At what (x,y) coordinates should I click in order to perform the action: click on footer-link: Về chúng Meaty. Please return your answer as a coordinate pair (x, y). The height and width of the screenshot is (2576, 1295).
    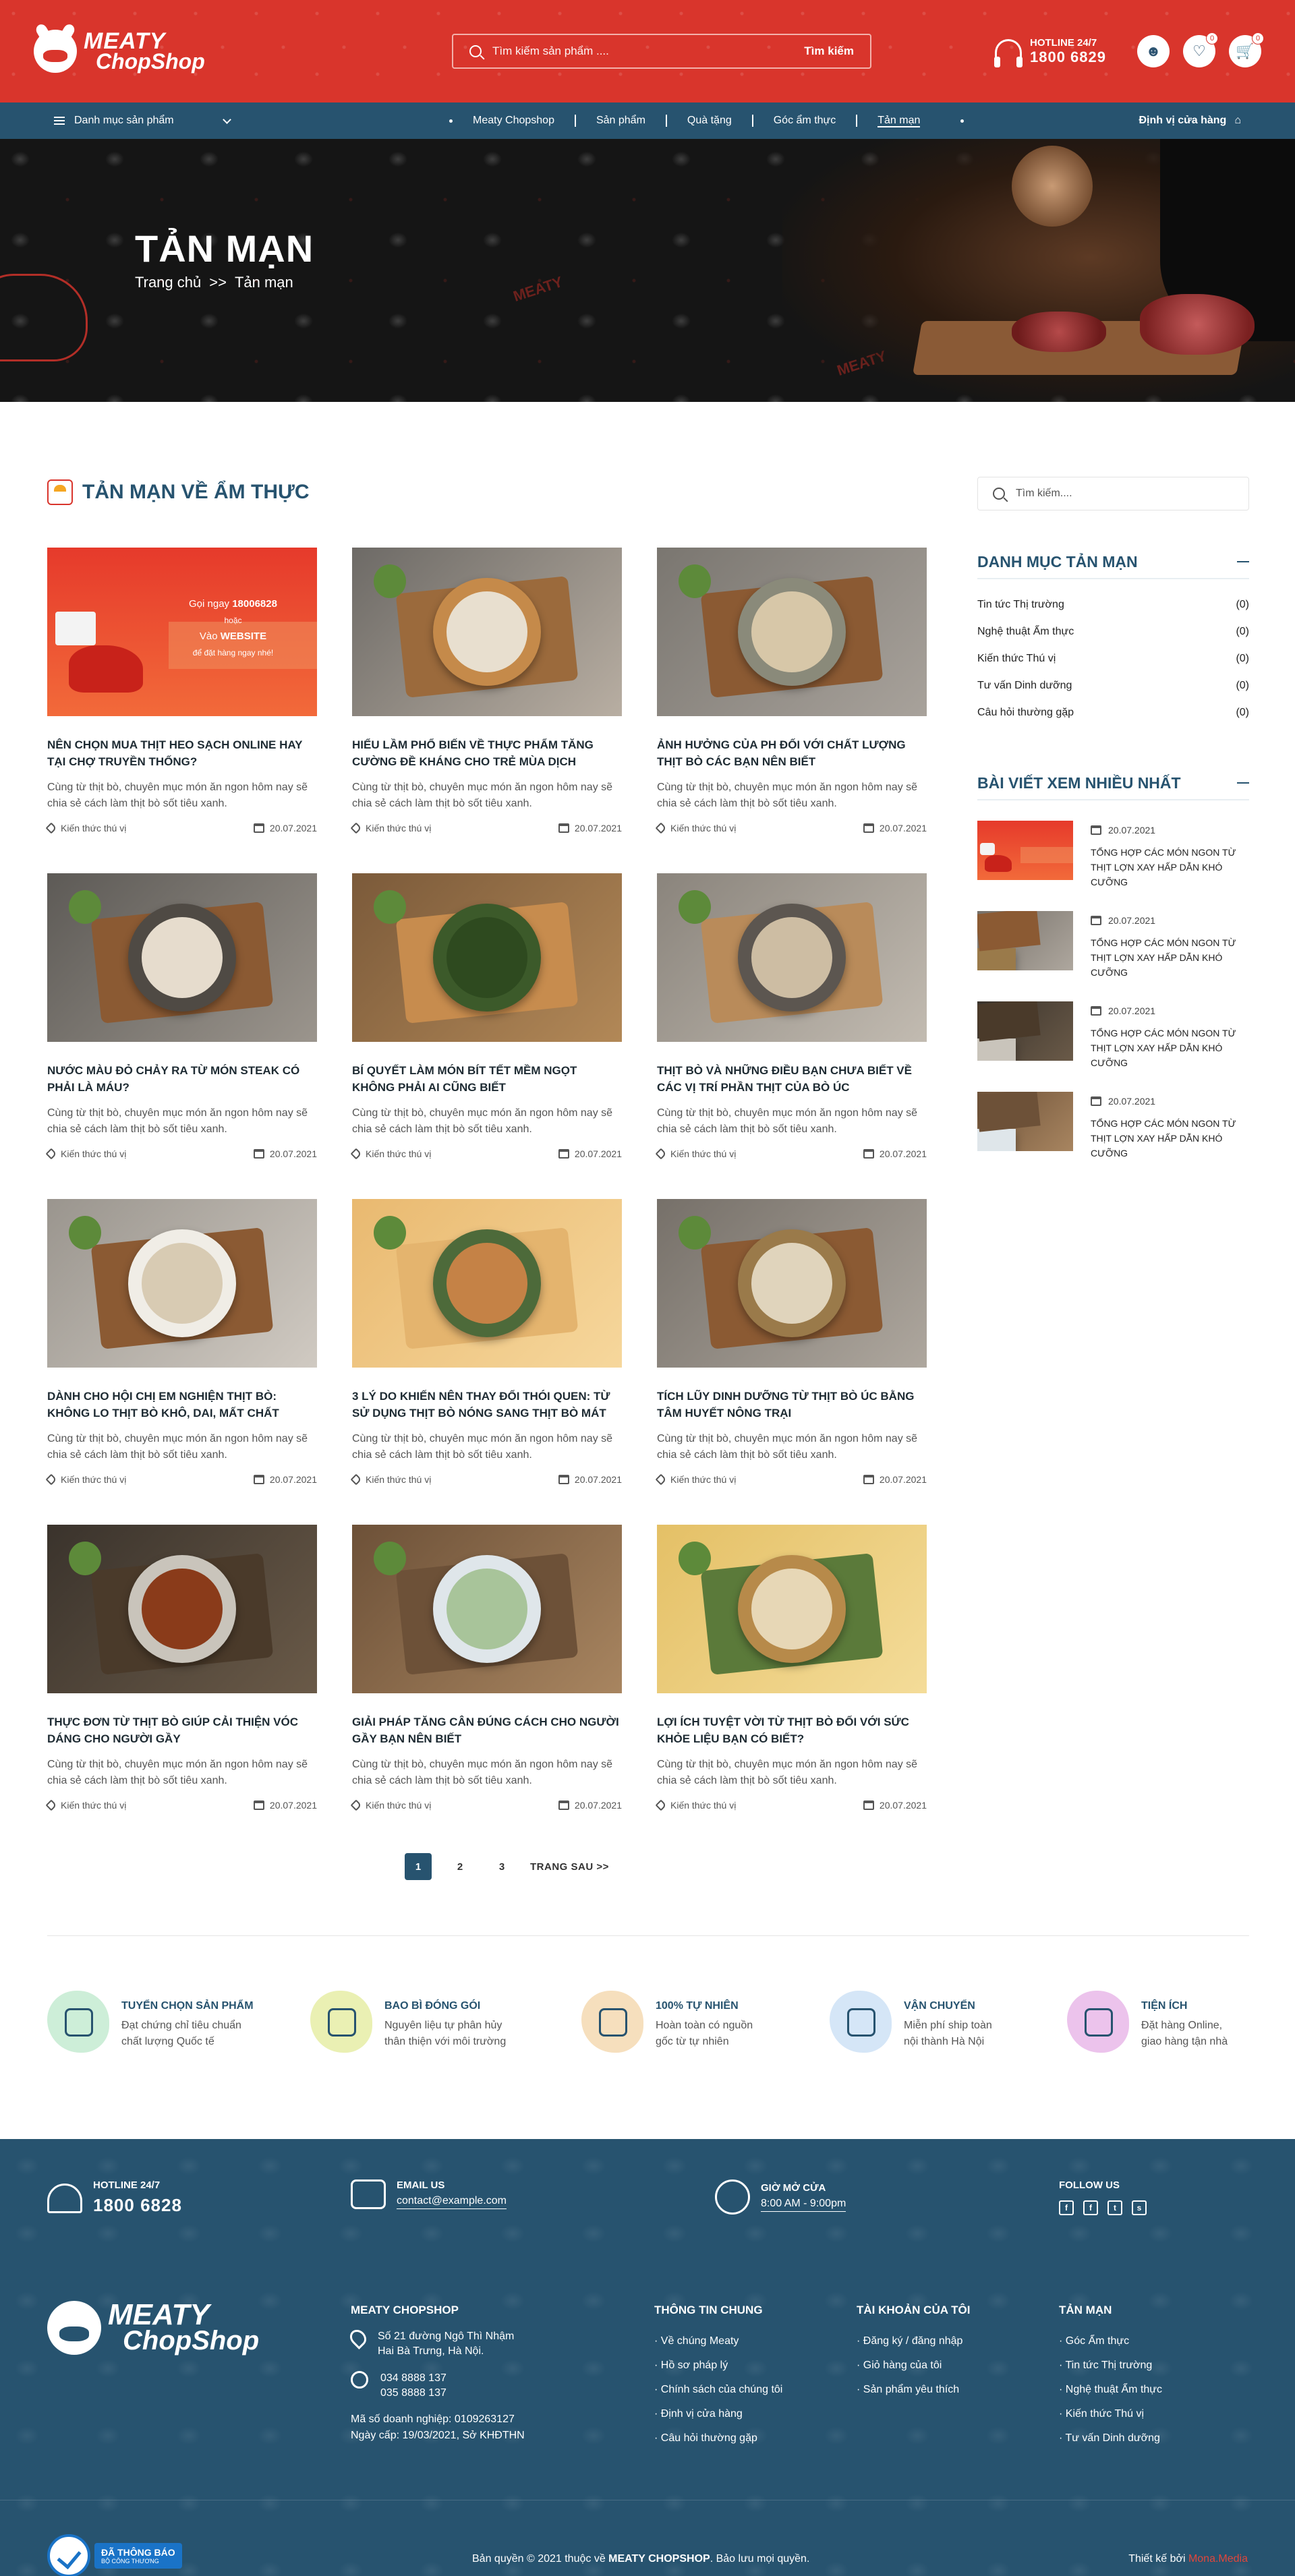
    Looking at the image, I should click on (718, 2341).